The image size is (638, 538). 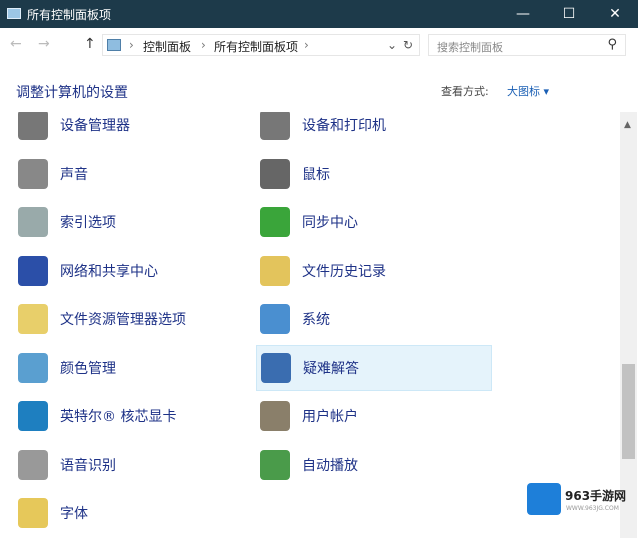 What do you see at coordinates (74, 514) in the screenshot?
I see `item-label: 字体` at bounding box center [74, 514].